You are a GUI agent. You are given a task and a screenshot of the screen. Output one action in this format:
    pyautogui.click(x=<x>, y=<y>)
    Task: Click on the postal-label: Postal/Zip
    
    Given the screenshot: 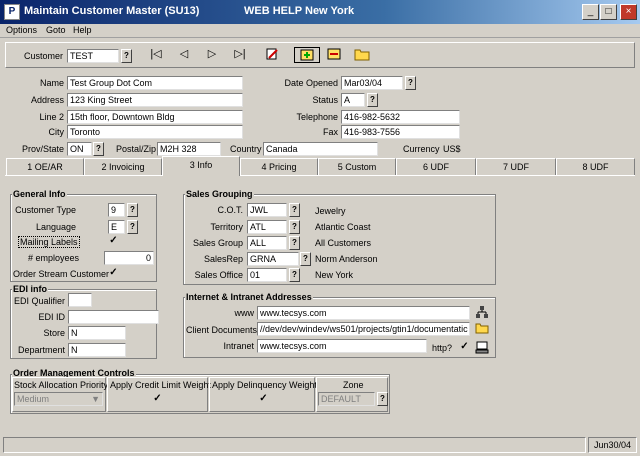 What is the action you would take?
    pyautogui.click(x=136, y=149)
    